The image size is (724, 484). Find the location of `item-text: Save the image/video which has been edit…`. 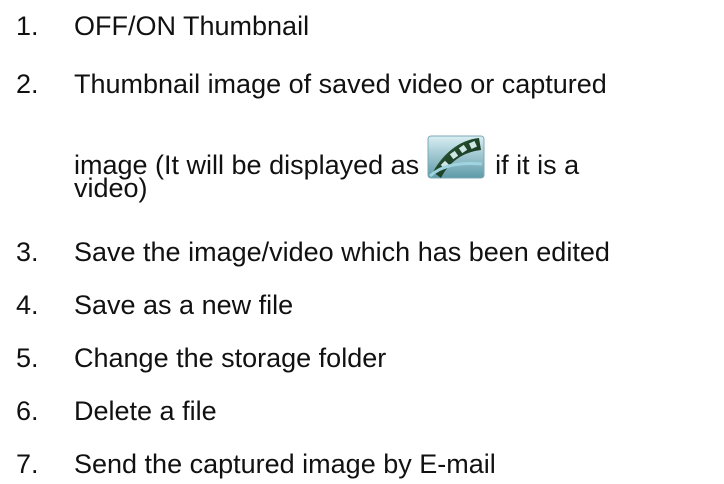

item-text: Save the image/video which has been edit… is located at coordinates (342, 252).